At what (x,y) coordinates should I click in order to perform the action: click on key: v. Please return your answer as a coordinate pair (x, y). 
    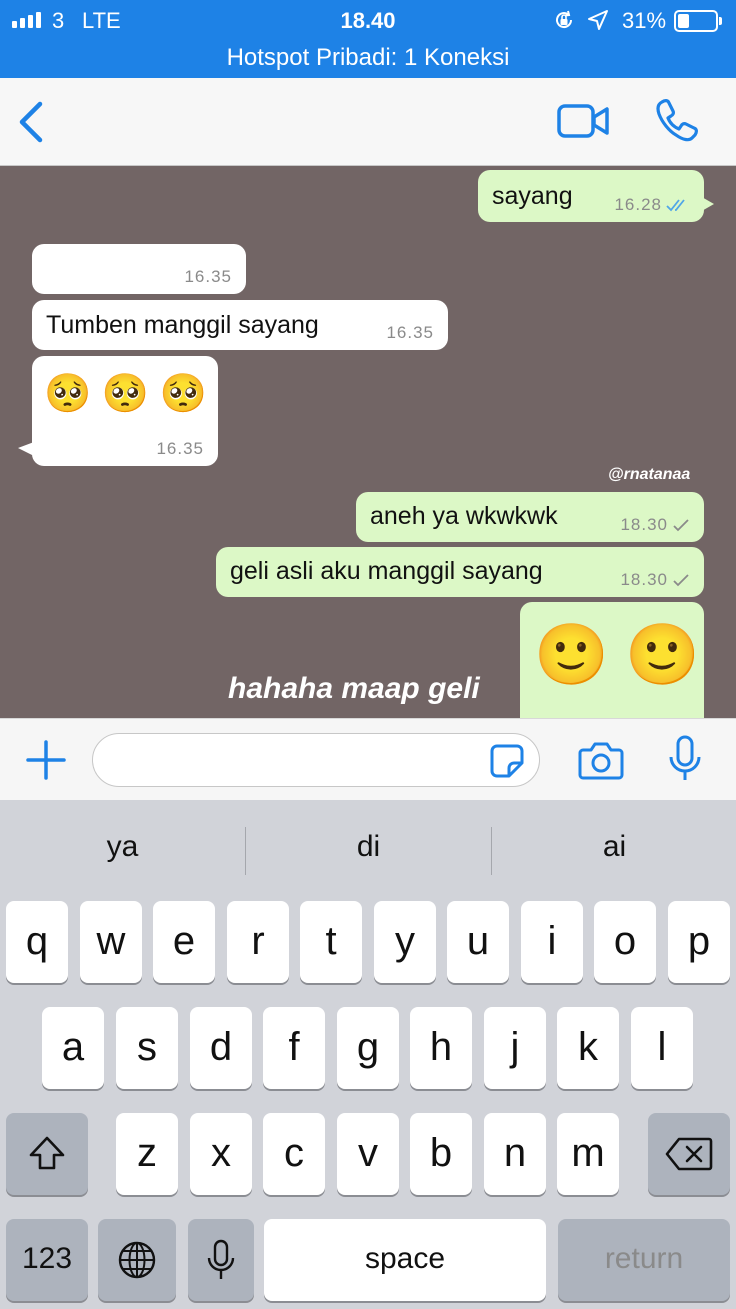
    Looking at the image, I should click on (368, 1154).